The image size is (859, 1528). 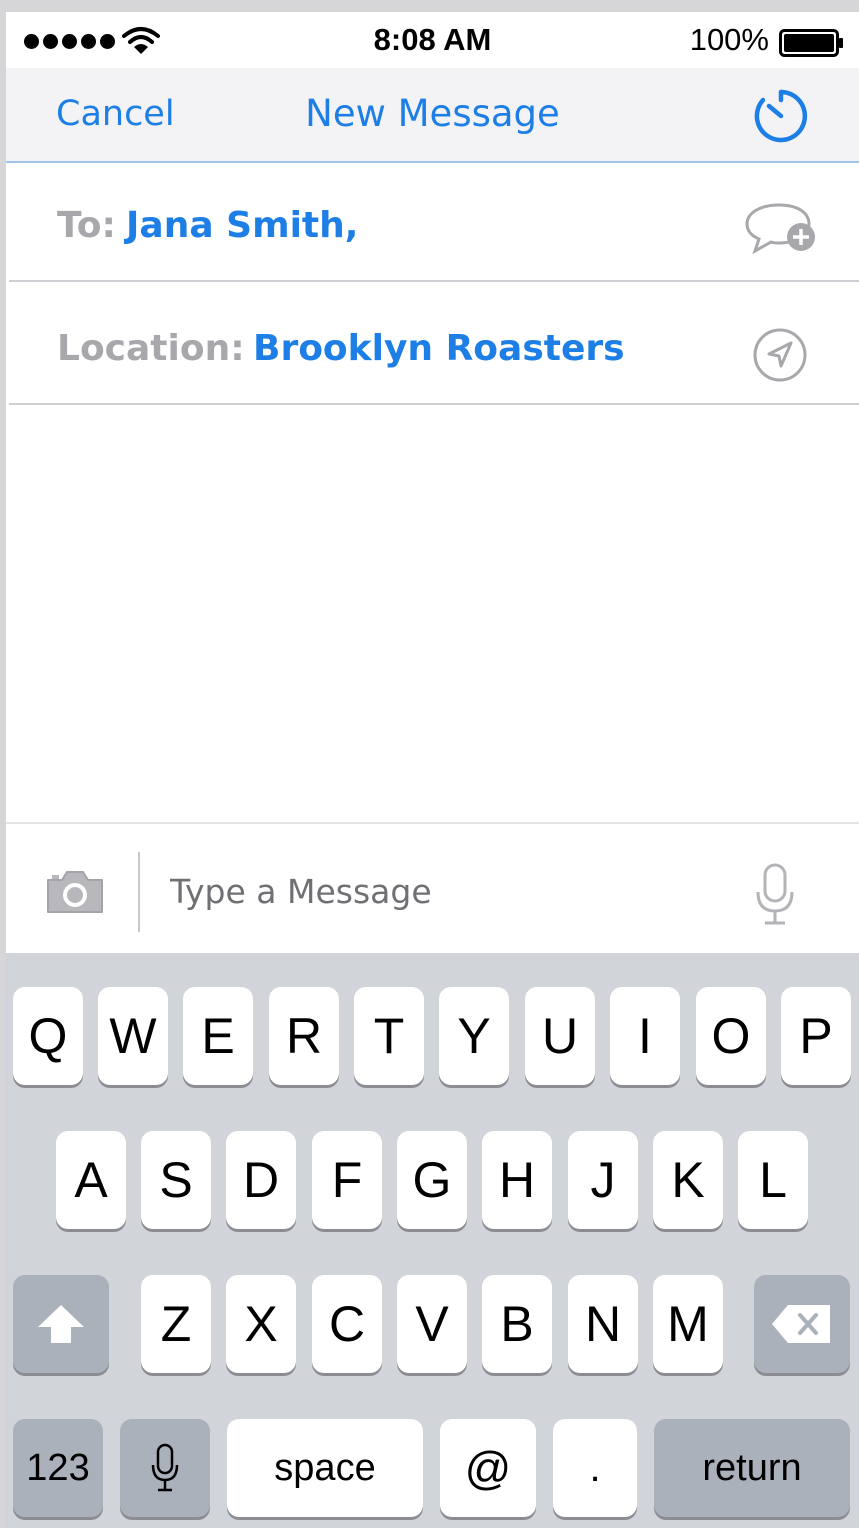 I want to click on key-l: L, so click(x=773, y=1180).